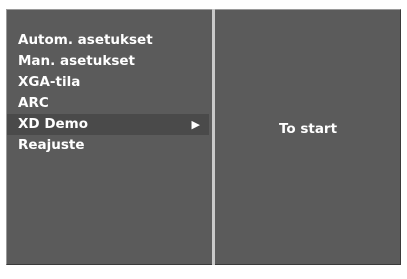 Image resolution: width=407 pixels, height=279 pixels. I want to click on right-triangle-icon: ▶, so click(195, 124).